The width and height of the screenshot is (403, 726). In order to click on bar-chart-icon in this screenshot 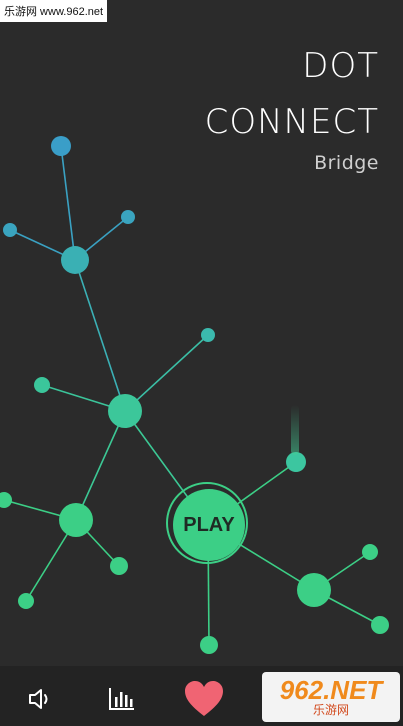, I will do `click(121, 699)`.